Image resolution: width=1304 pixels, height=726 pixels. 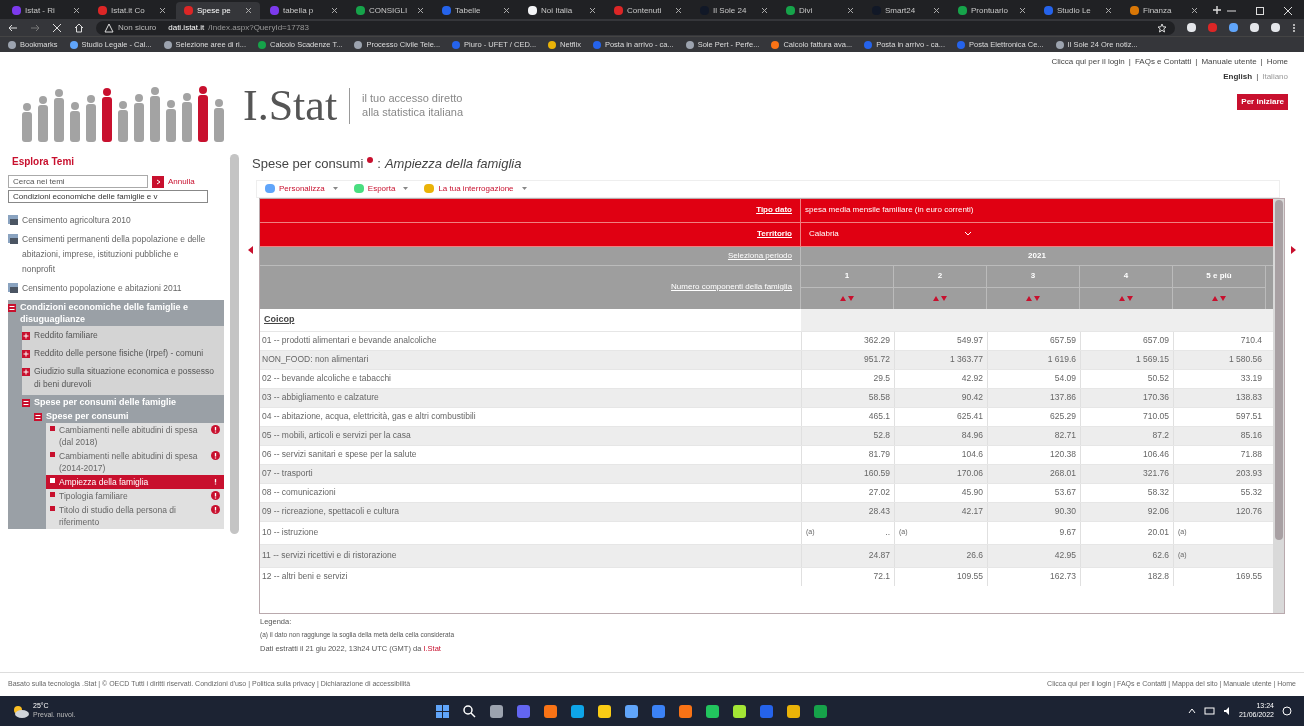 I want to click on toolbar-menu: Personalizza, so click(x=301, y=188).